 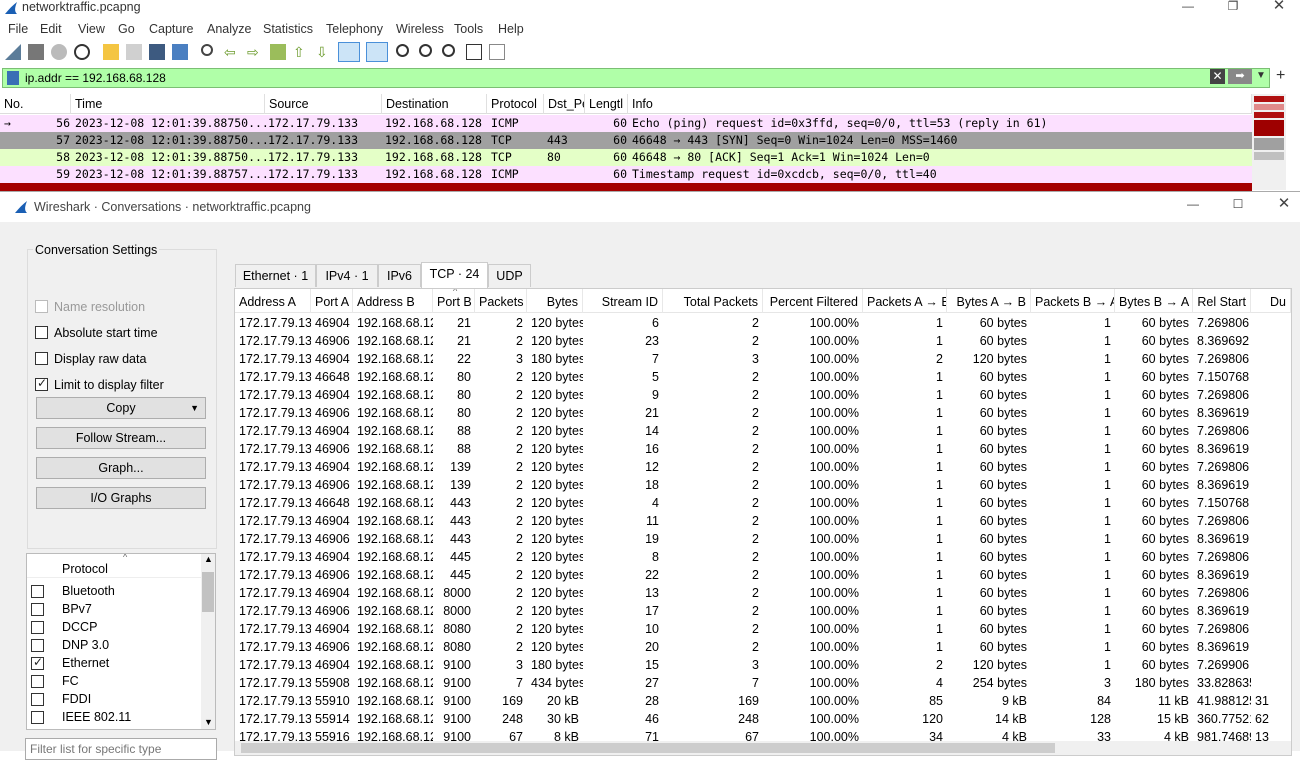 What do you see at coordinates (208, 559) in the screenshot?
I see `scroll-up-icon: ▲` at bounding box center [208, 559].